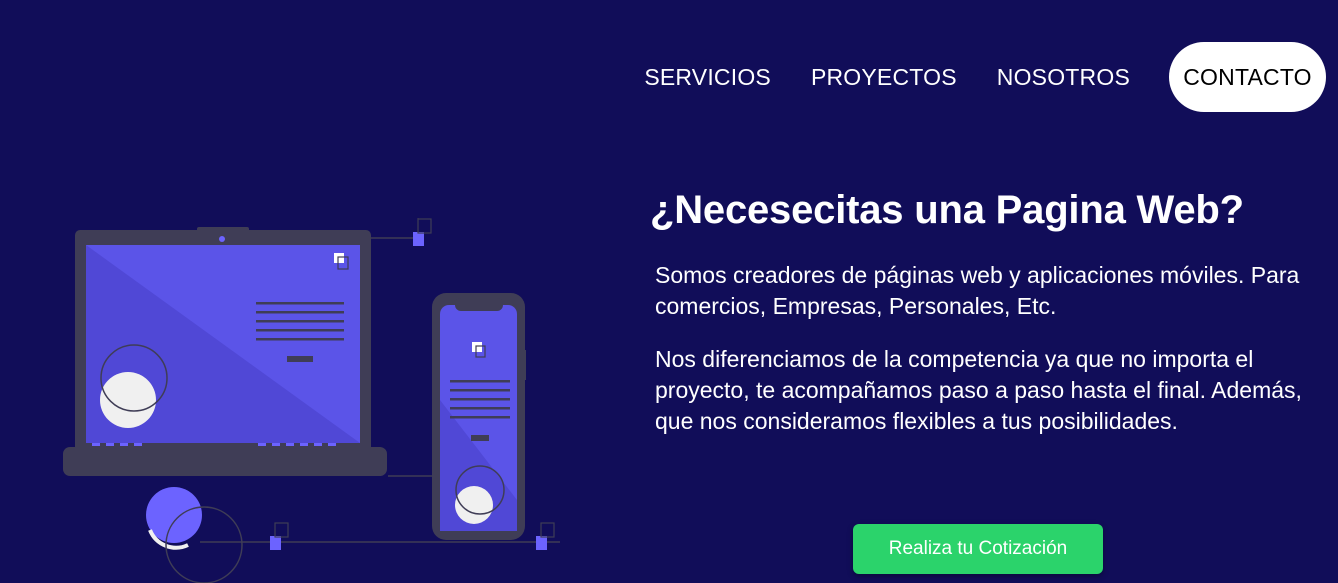 The image size is (1338, 583). I want to click on hero-title: ¿Necesecitas una Pagina Web?, so click(947, 210).